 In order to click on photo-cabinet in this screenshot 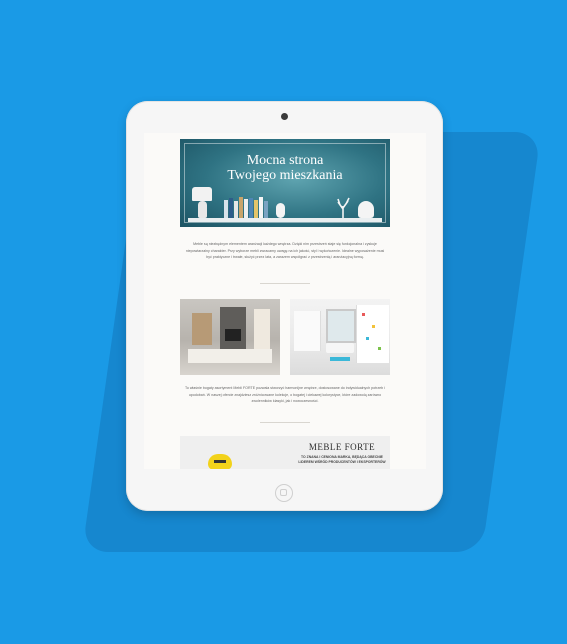, I will do `click(262, 329)`.